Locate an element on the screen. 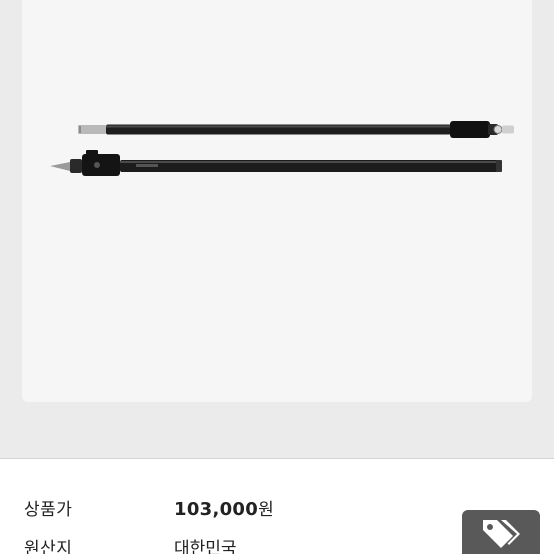 Image resolution: width=554 pixels, height=554 pixels. pole-upper is located at coordinates (296, 129).